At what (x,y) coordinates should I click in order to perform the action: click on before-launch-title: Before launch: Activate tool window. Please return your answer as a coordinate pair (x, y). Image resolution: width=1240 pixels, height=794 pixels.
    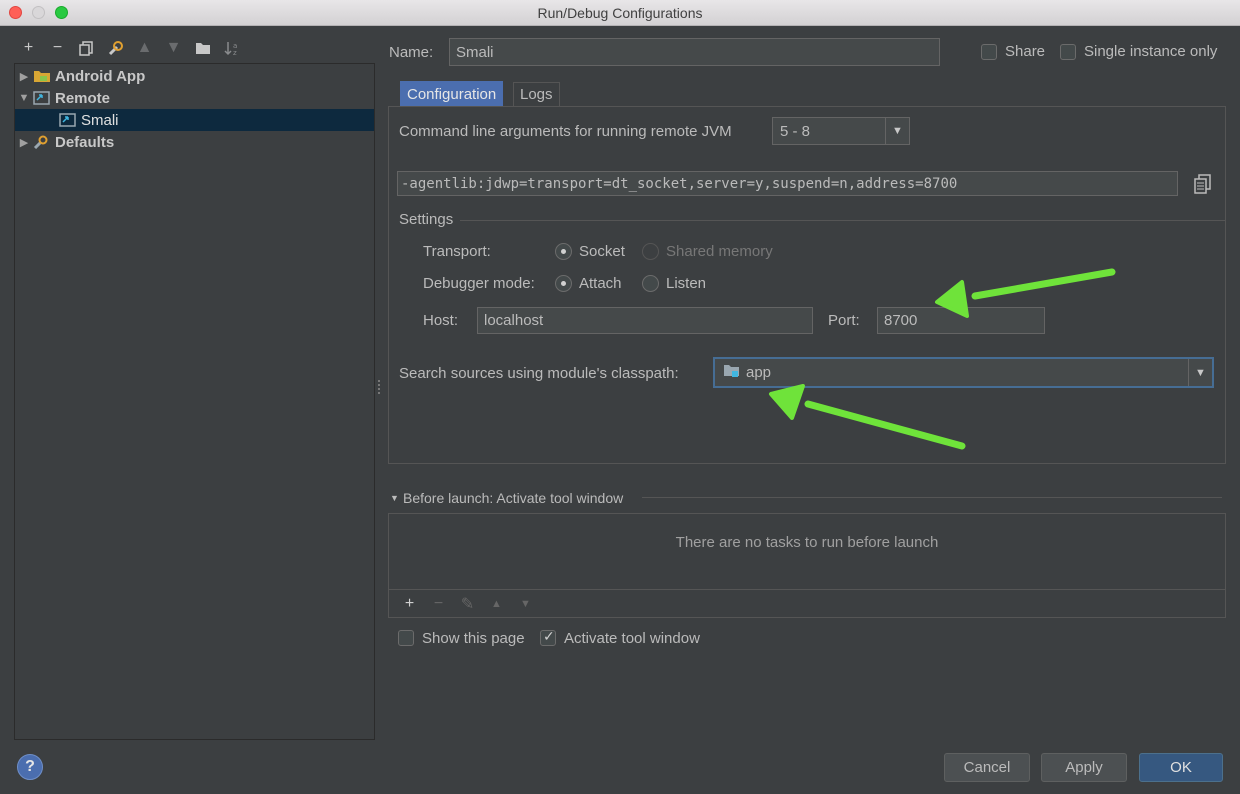
    Looking at the image, I should click on (513, 498).